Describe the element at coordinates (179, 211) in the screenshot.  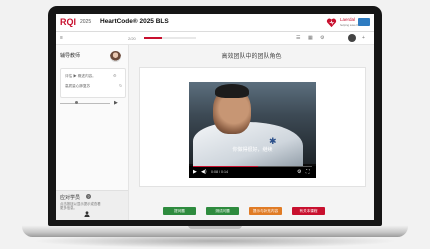
I see `ask-question-button: 提问题` at that location.